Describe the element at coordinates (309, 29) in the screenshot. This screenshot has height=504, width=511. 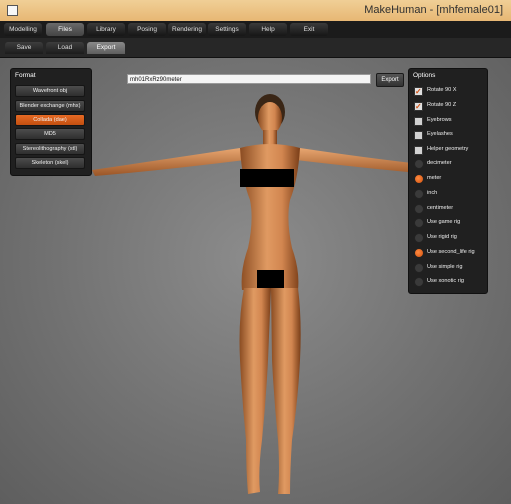
I see `tab-exit: Exit` at that location.